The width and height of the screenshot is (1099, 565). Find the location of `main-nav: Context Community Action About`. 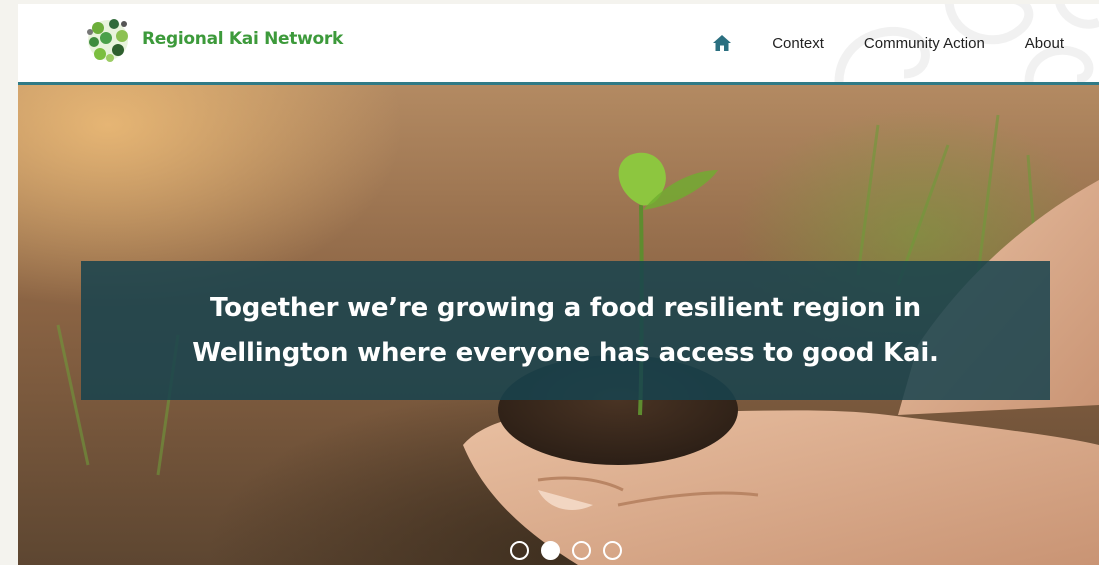

main-nav: Context Community Action About is located at coordinates (905, 43).